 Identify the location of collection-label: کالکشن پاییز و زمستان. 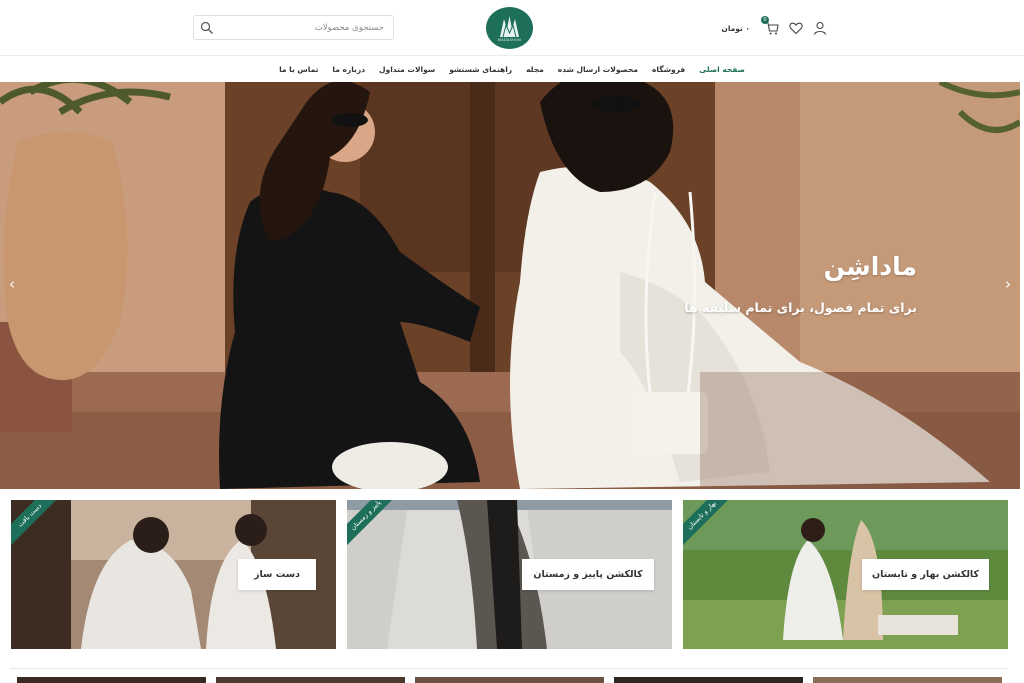
(588, 574).